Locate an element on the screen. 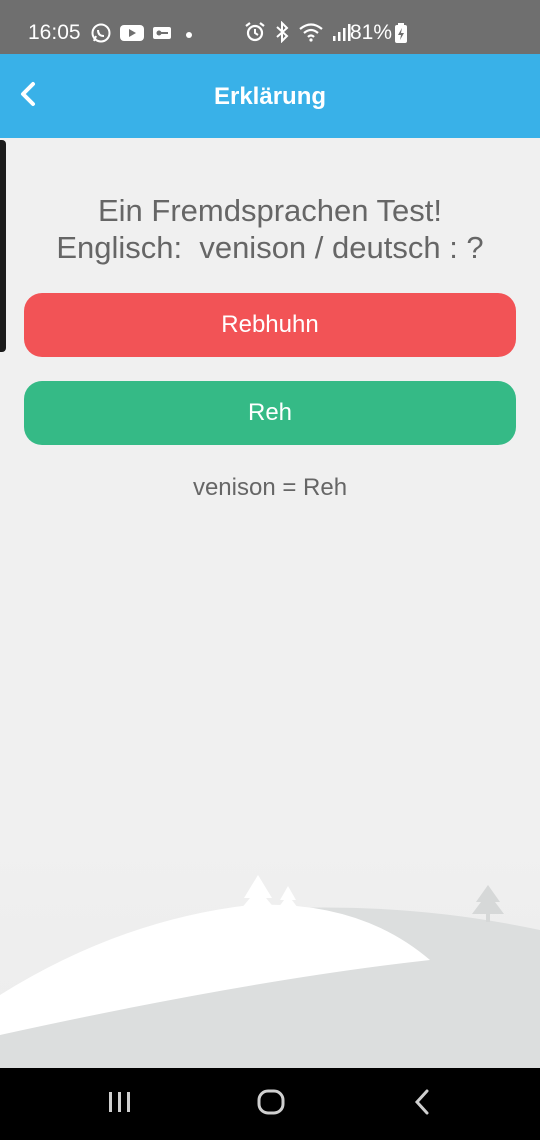 The width and height of the screenshot is (540, 1140). home-button is located at coordinates (271, 1104).